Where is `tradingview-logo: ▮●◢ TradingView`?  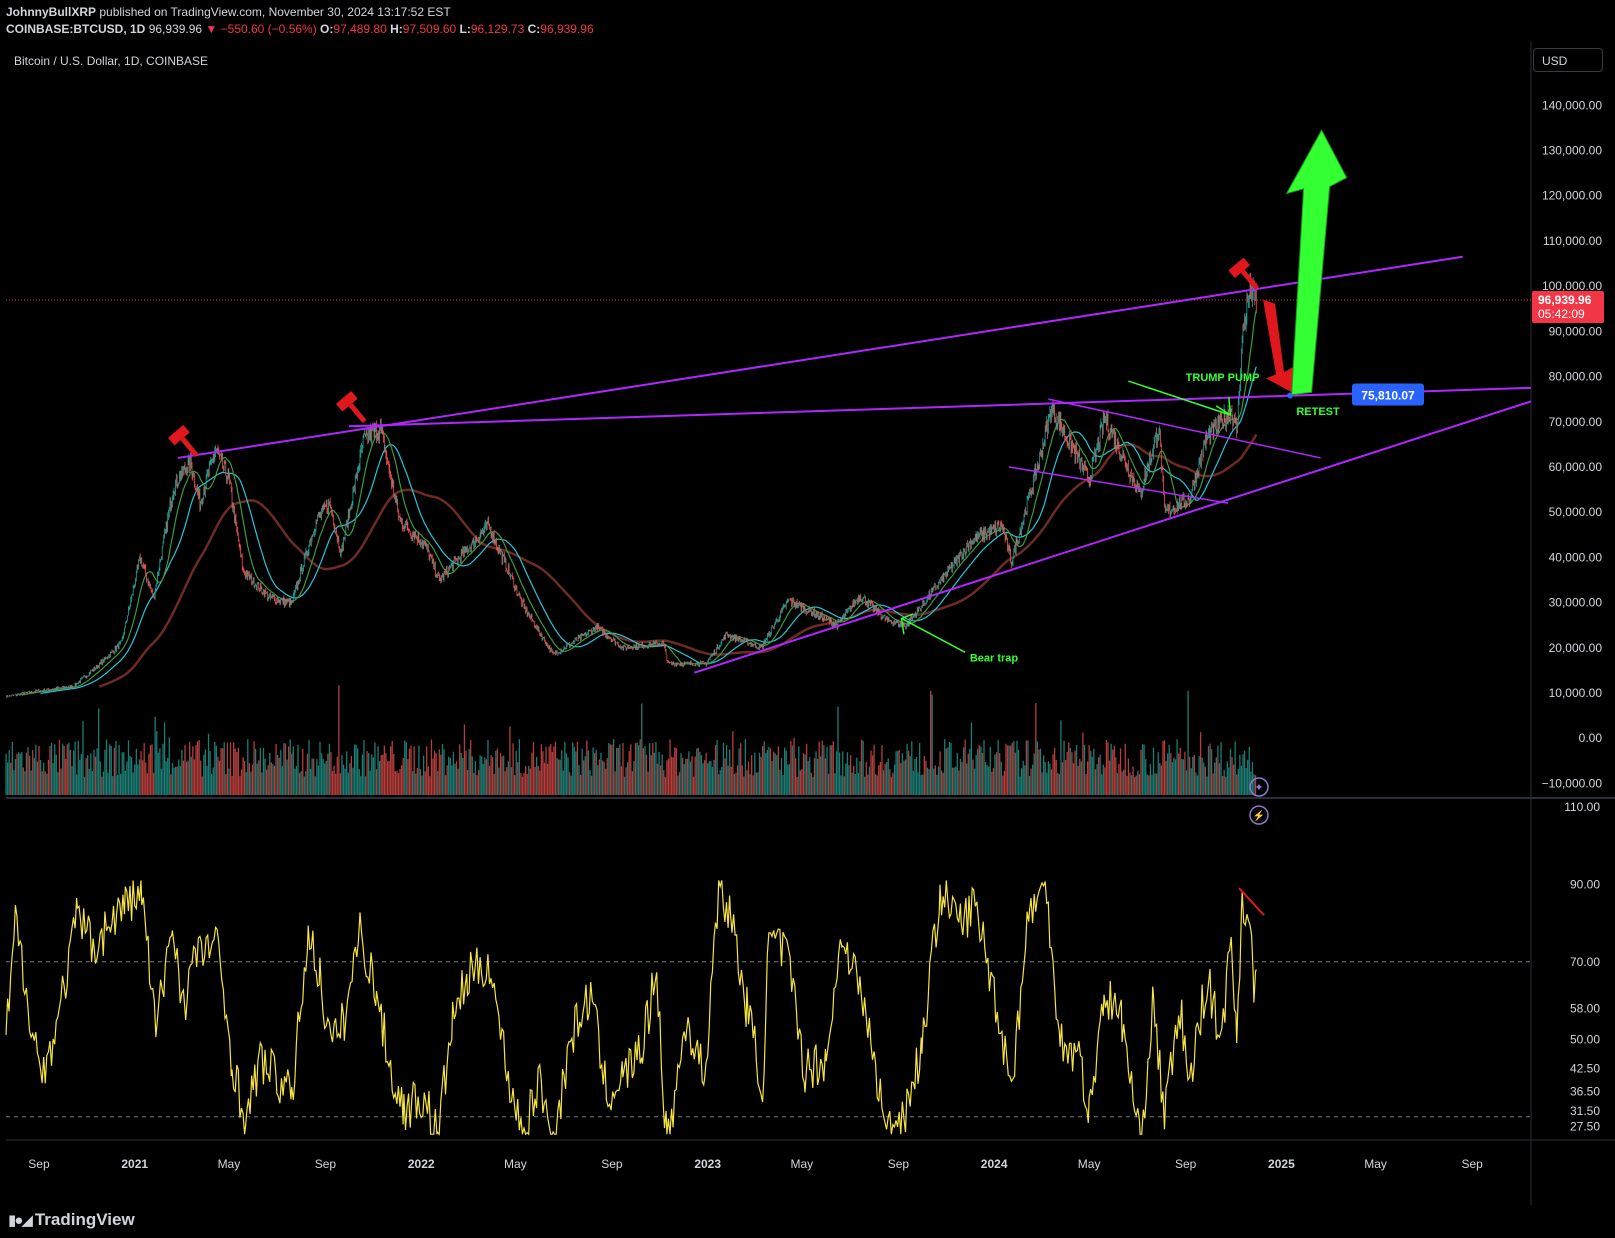
tradingview-logo: ▮●◢ TradingView is located at coordinates (71, 1220).